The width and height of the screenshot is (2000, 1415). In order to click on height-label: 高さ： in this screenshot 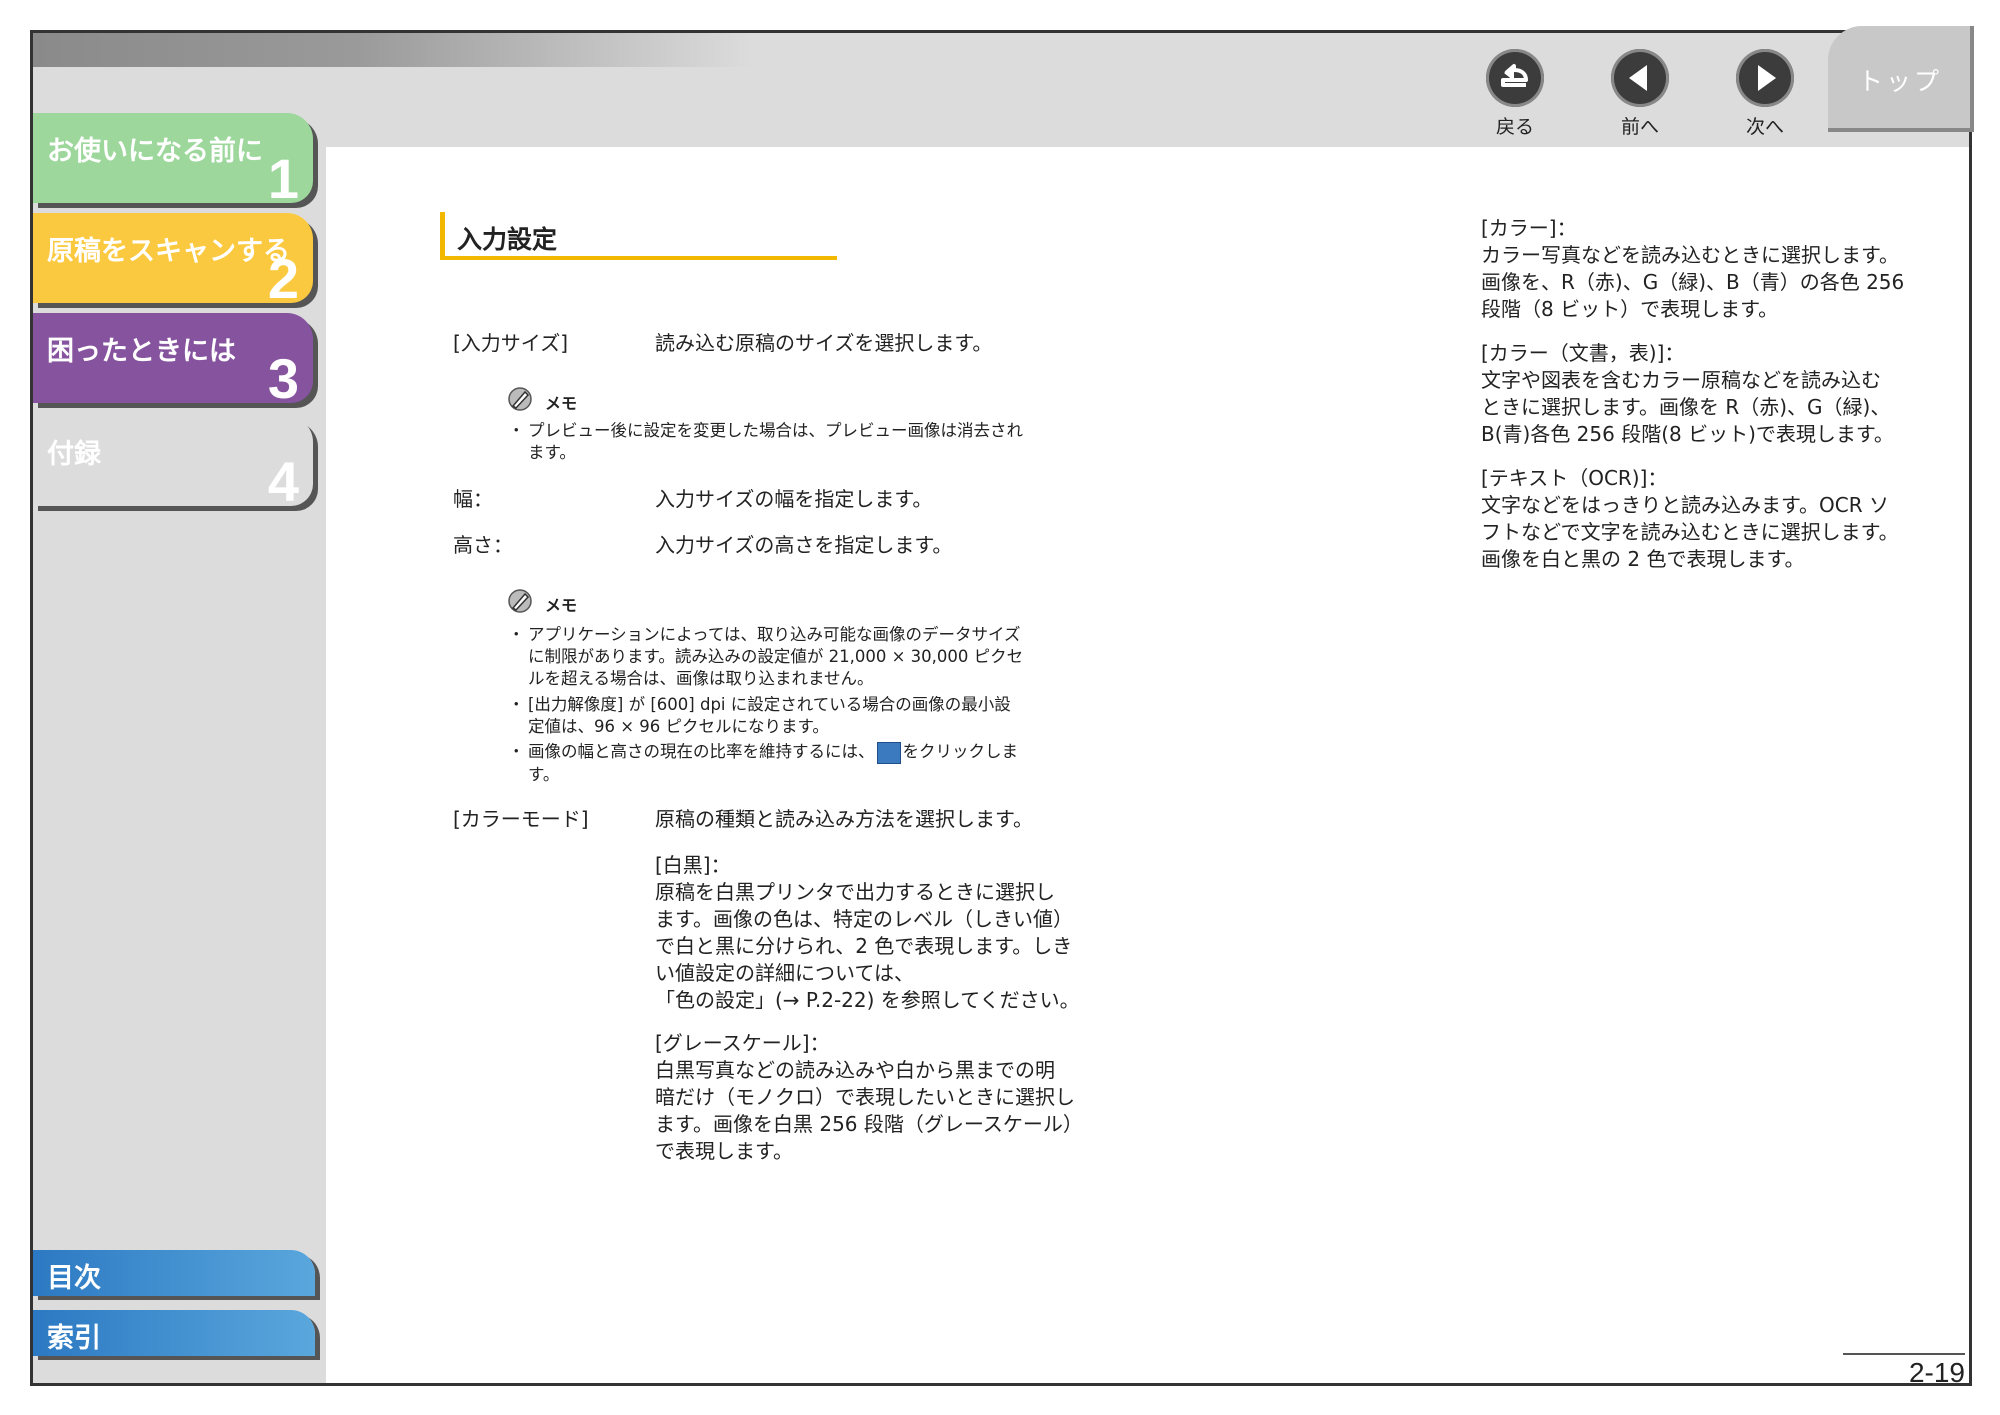, I will do `click(483, 545)`.